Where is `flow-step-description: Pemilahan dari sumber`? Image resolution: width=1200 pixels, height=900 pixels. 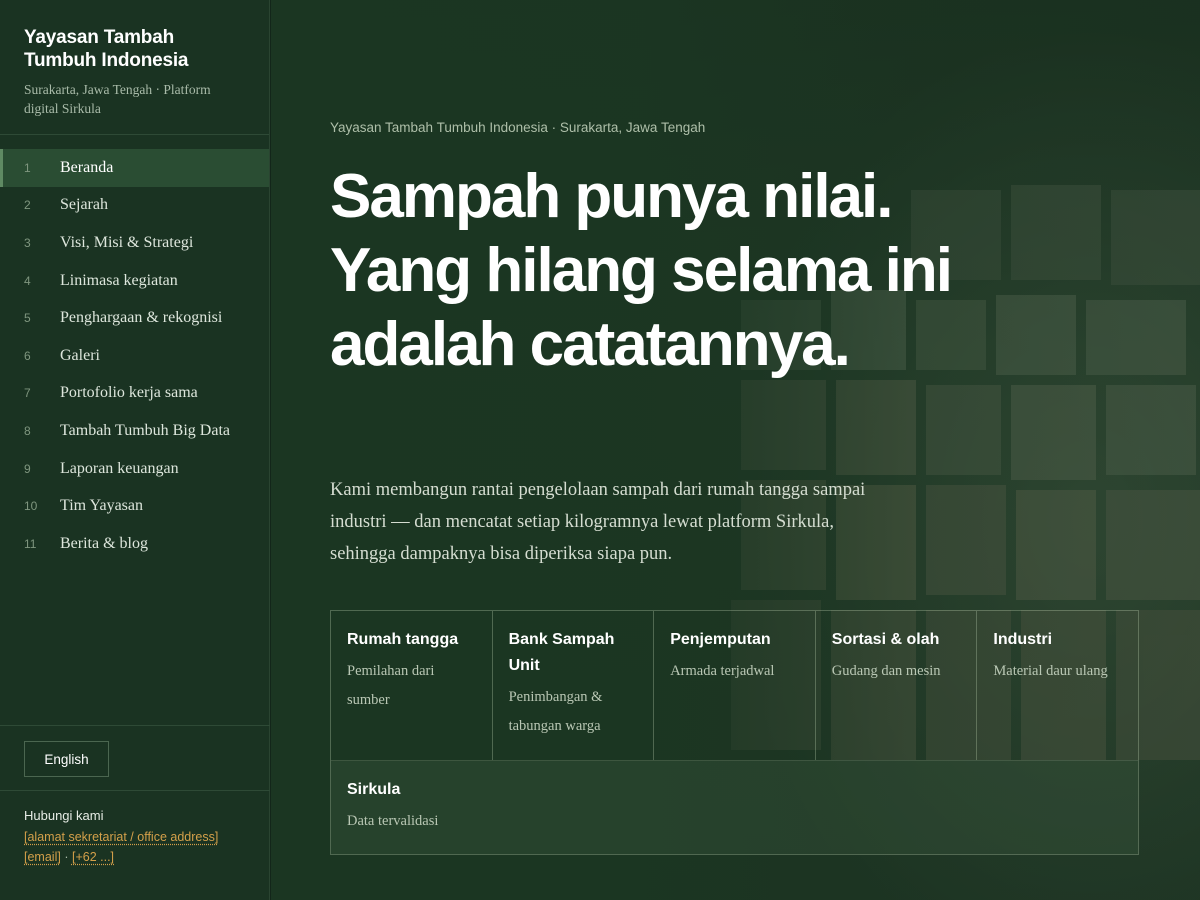
flow-step-description: Pemilahan dari sumber is located at coordinates (391, 685).